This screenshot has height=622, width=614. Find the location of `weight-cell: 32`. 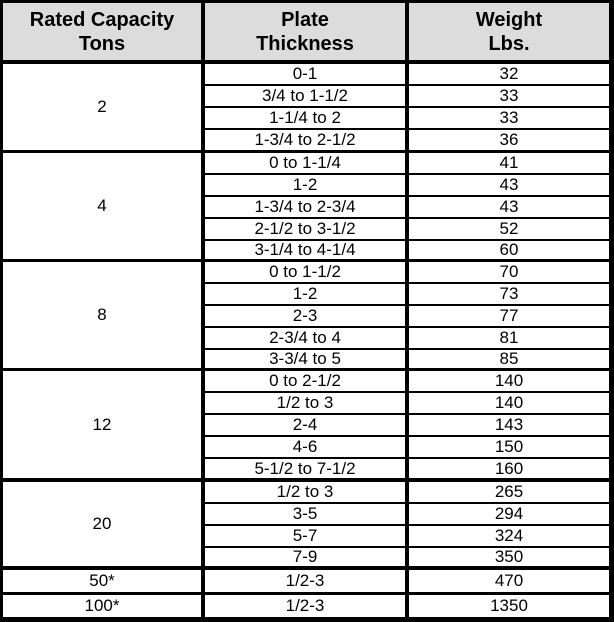

weight-cell: 32 is located at coordinates (509, 74).